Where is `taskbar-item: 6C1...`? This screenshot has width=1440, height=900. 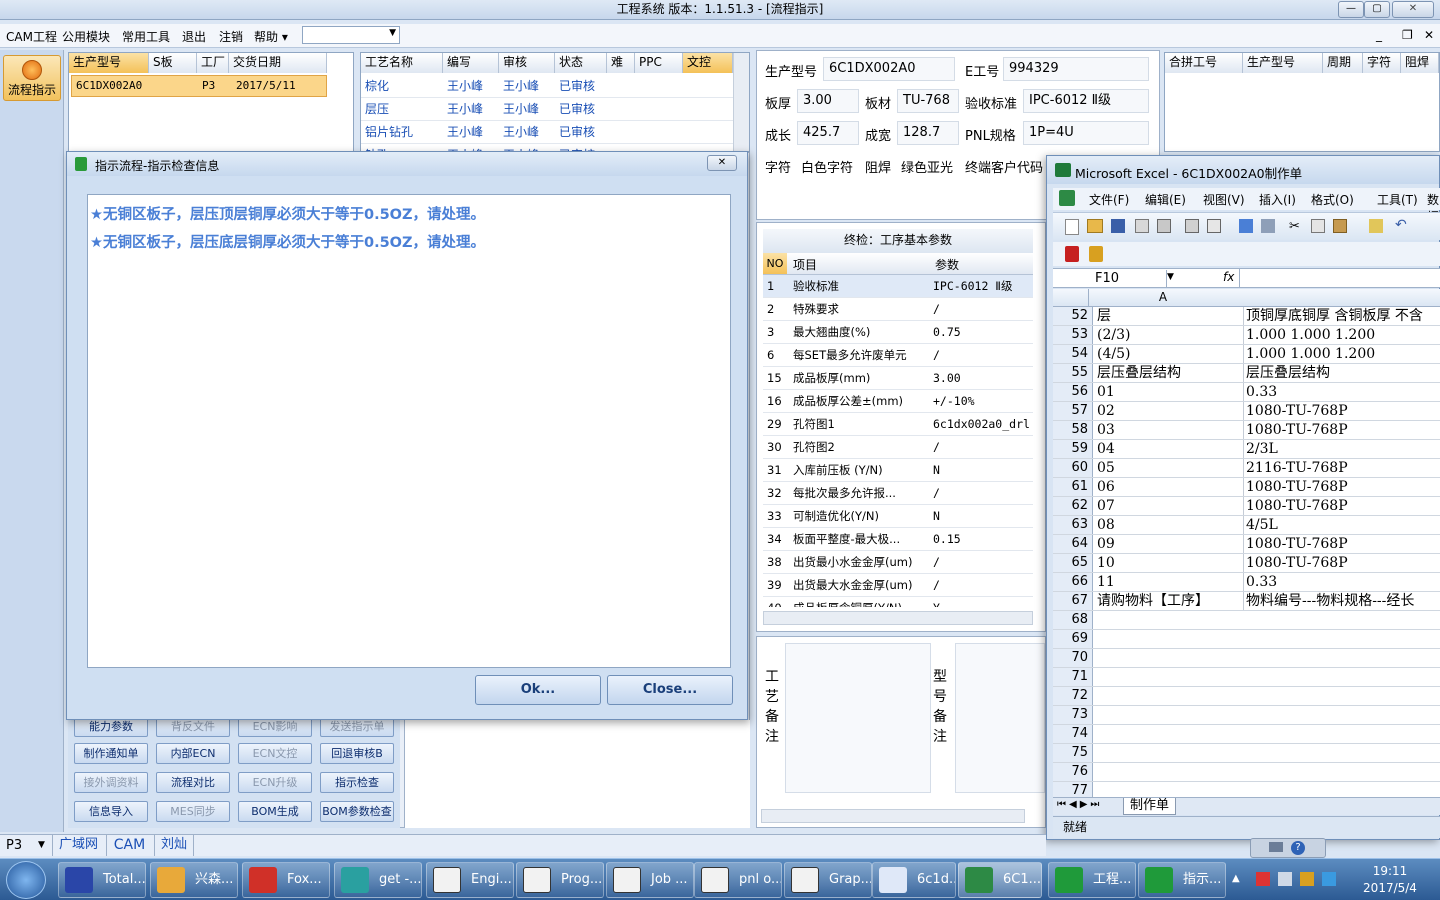 taskbar-item: 6C1... is located at coordinates (1000, 880).